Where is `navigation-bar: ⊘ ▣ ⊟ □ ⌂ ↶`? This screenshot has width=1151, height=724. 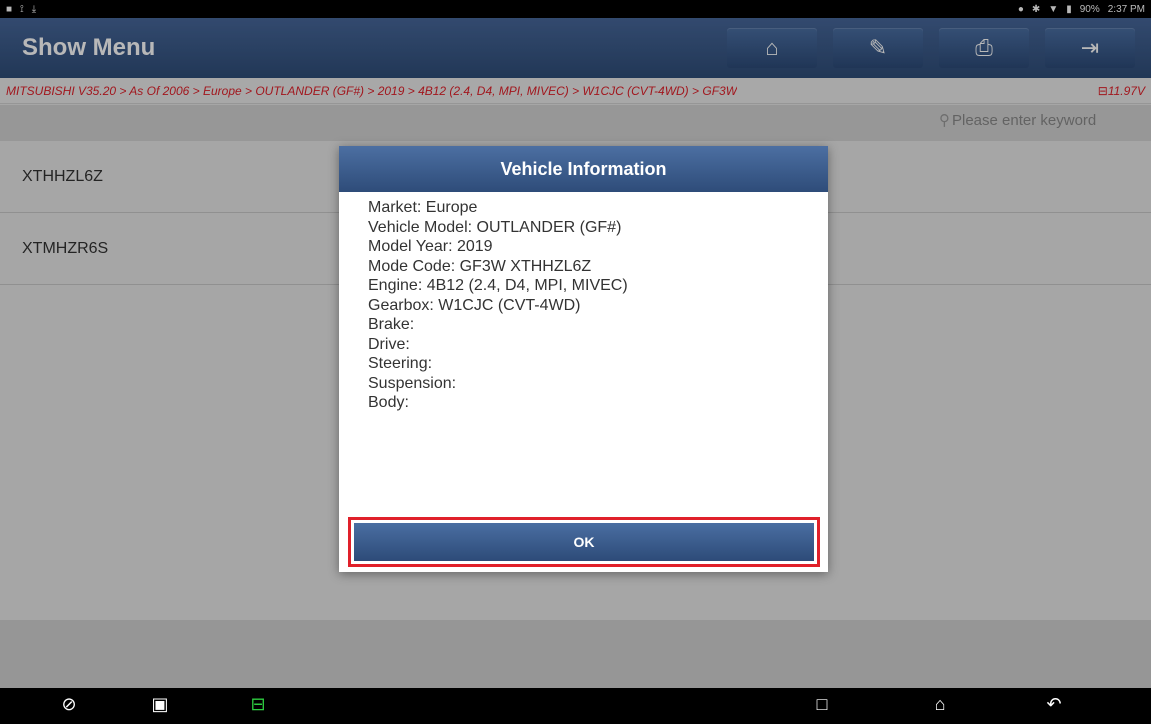
navigation-bar: ⊘ ▣ ⊟ □ ⌂ ↶ is located at coordinates (575, 706).